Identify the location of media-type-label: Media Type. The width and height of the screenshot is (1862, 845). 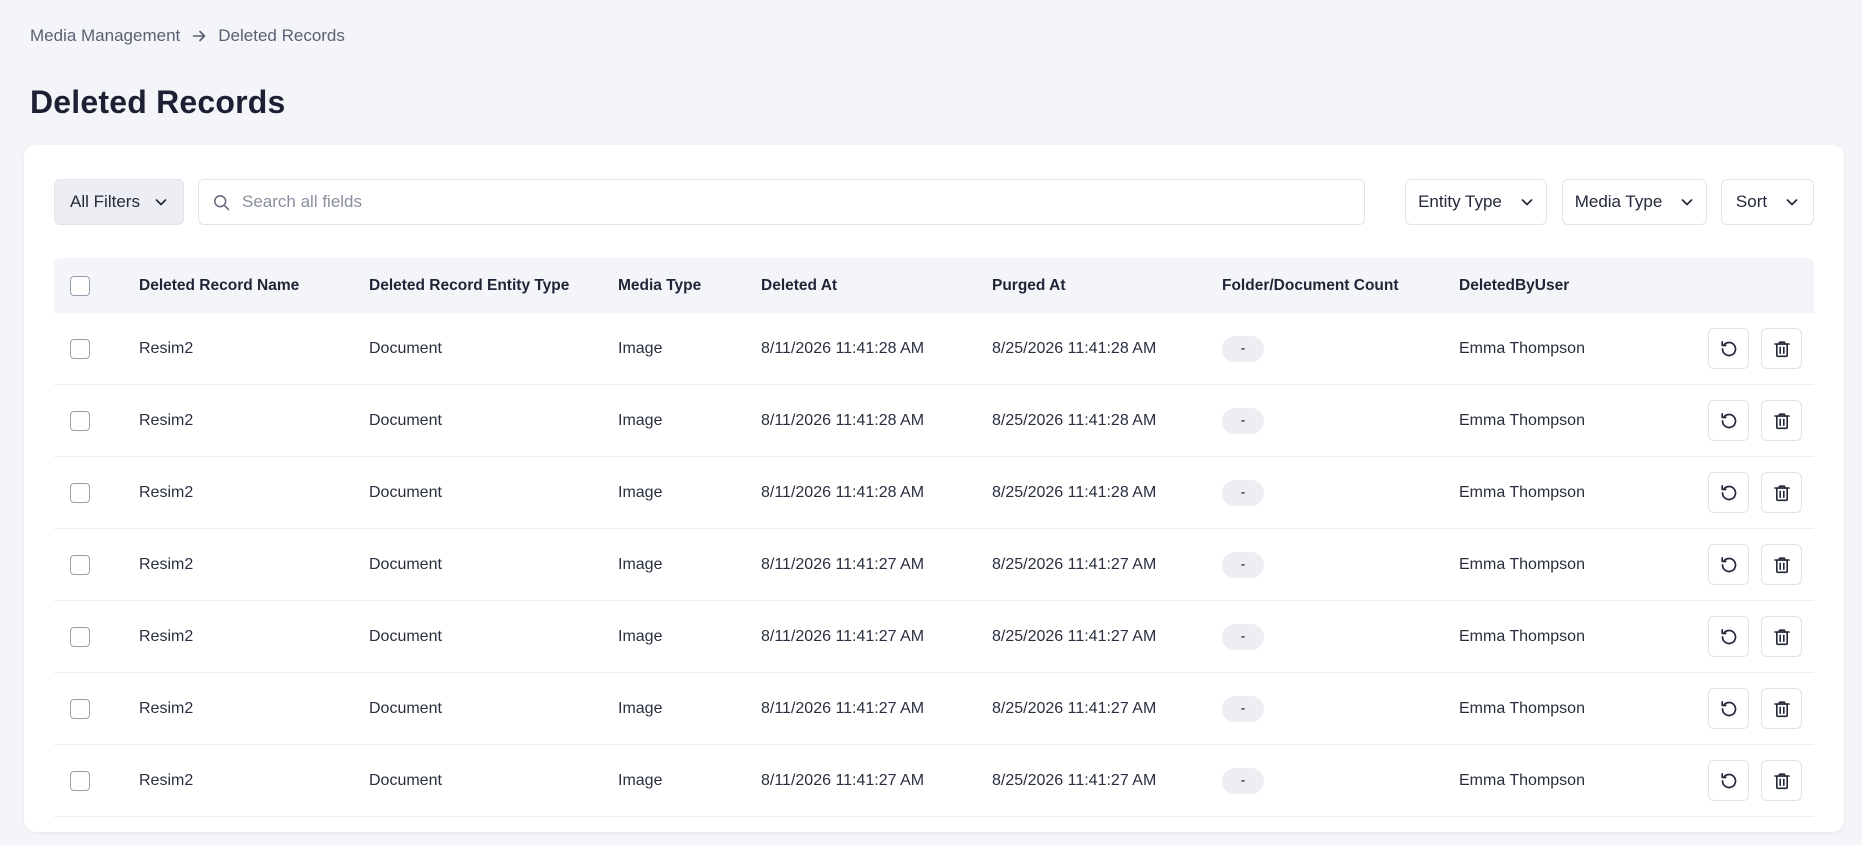
(1618, 201).